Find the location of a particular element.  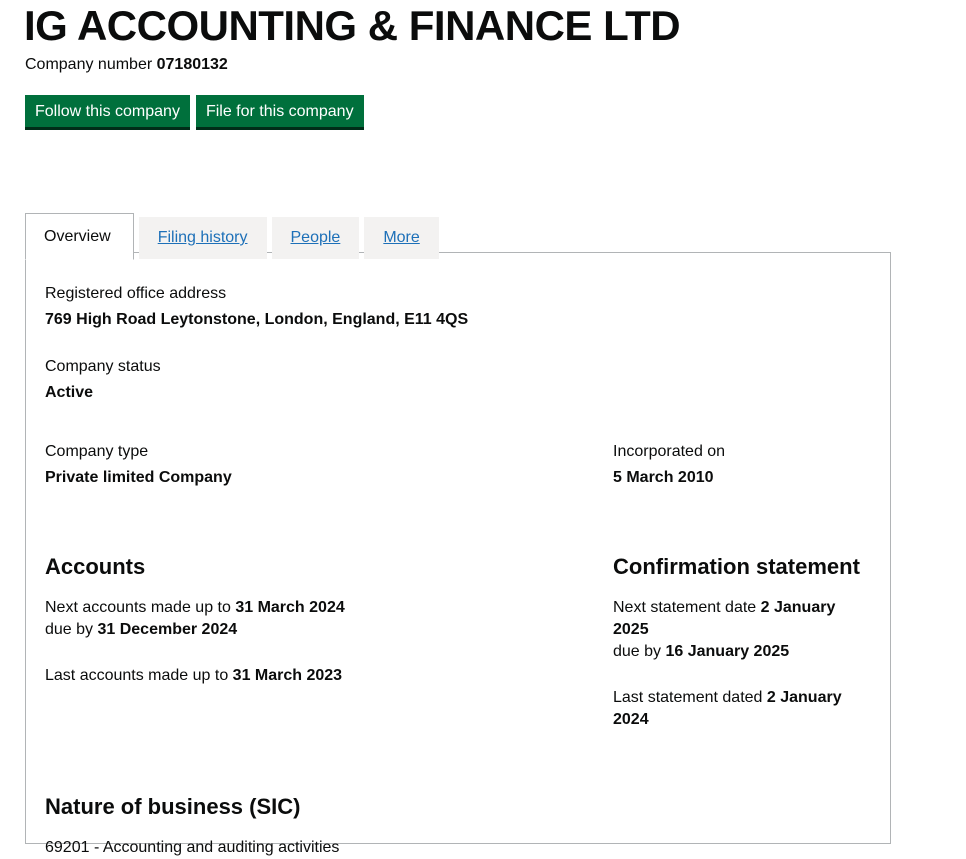

nature-of-business-heading: Nature of business (SIC) is located at coordinates (173, 806).